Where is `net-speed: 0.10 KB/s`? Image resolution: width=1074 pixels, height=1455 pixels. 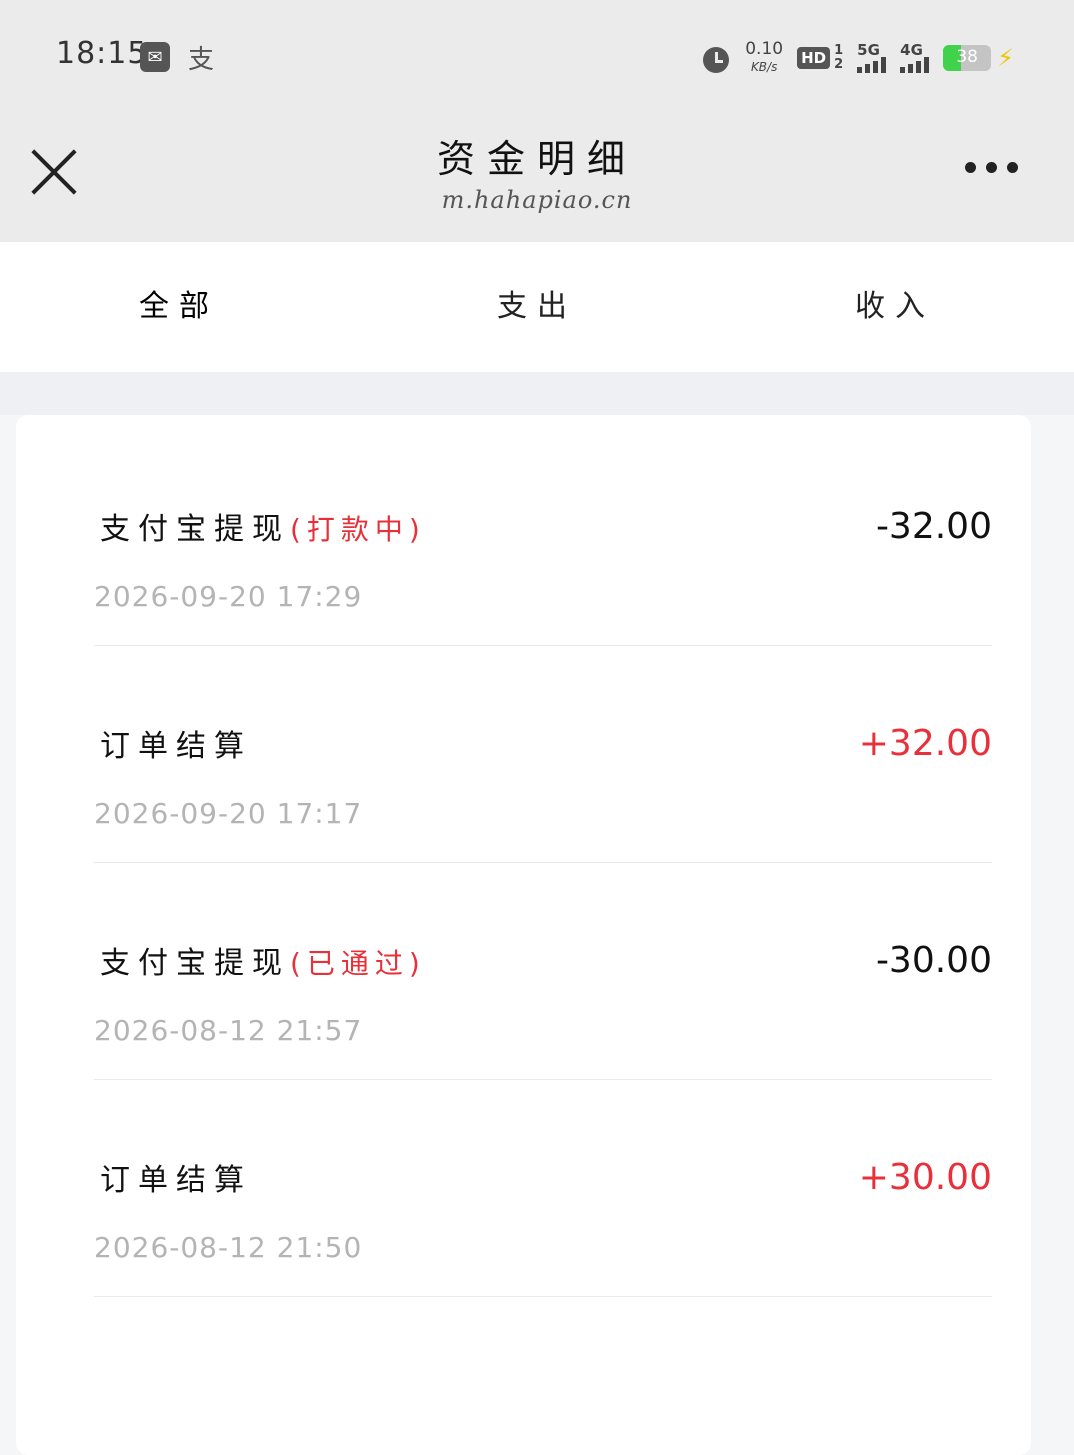 net-speed: 0.10 KB/s is located at coordinates (764, 58).